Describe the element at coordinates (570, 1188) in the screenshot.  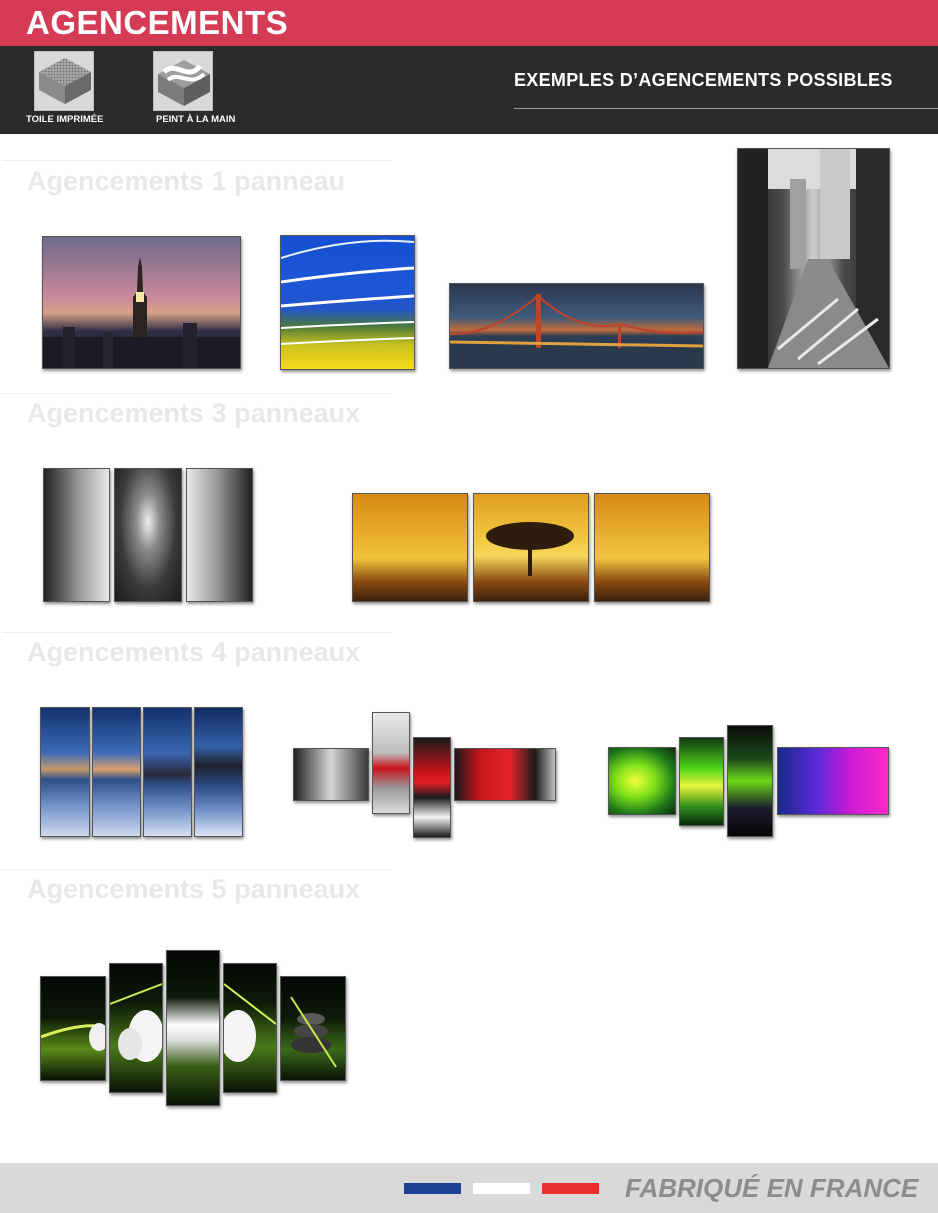
I see `flag-red-stripe` at that location.